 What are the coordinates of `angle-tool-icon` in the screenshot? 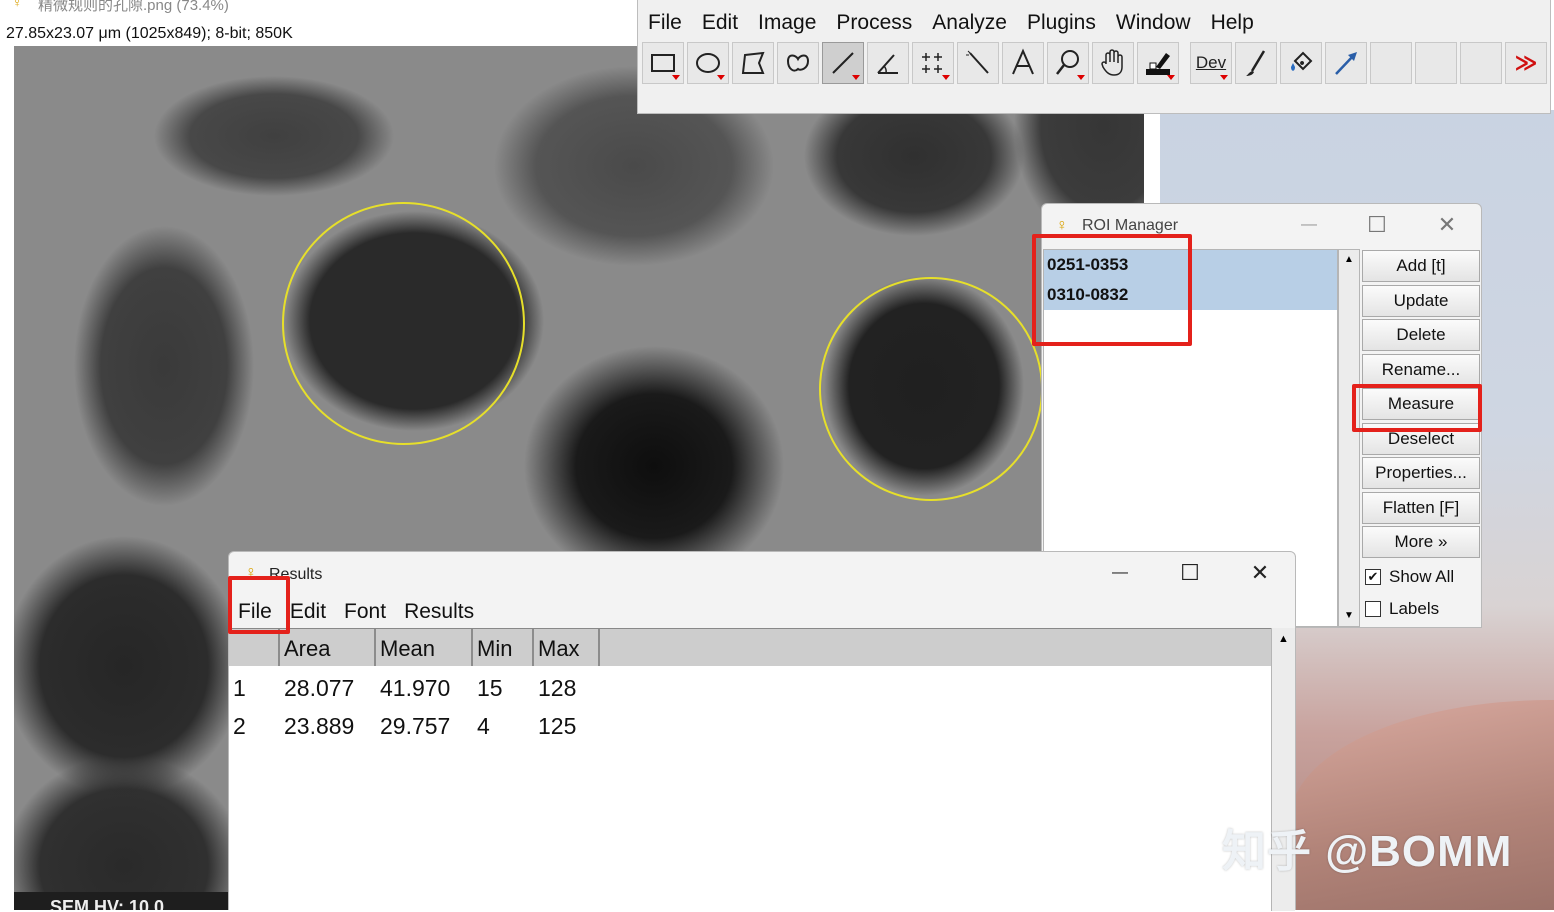 It's located at (887, 64).